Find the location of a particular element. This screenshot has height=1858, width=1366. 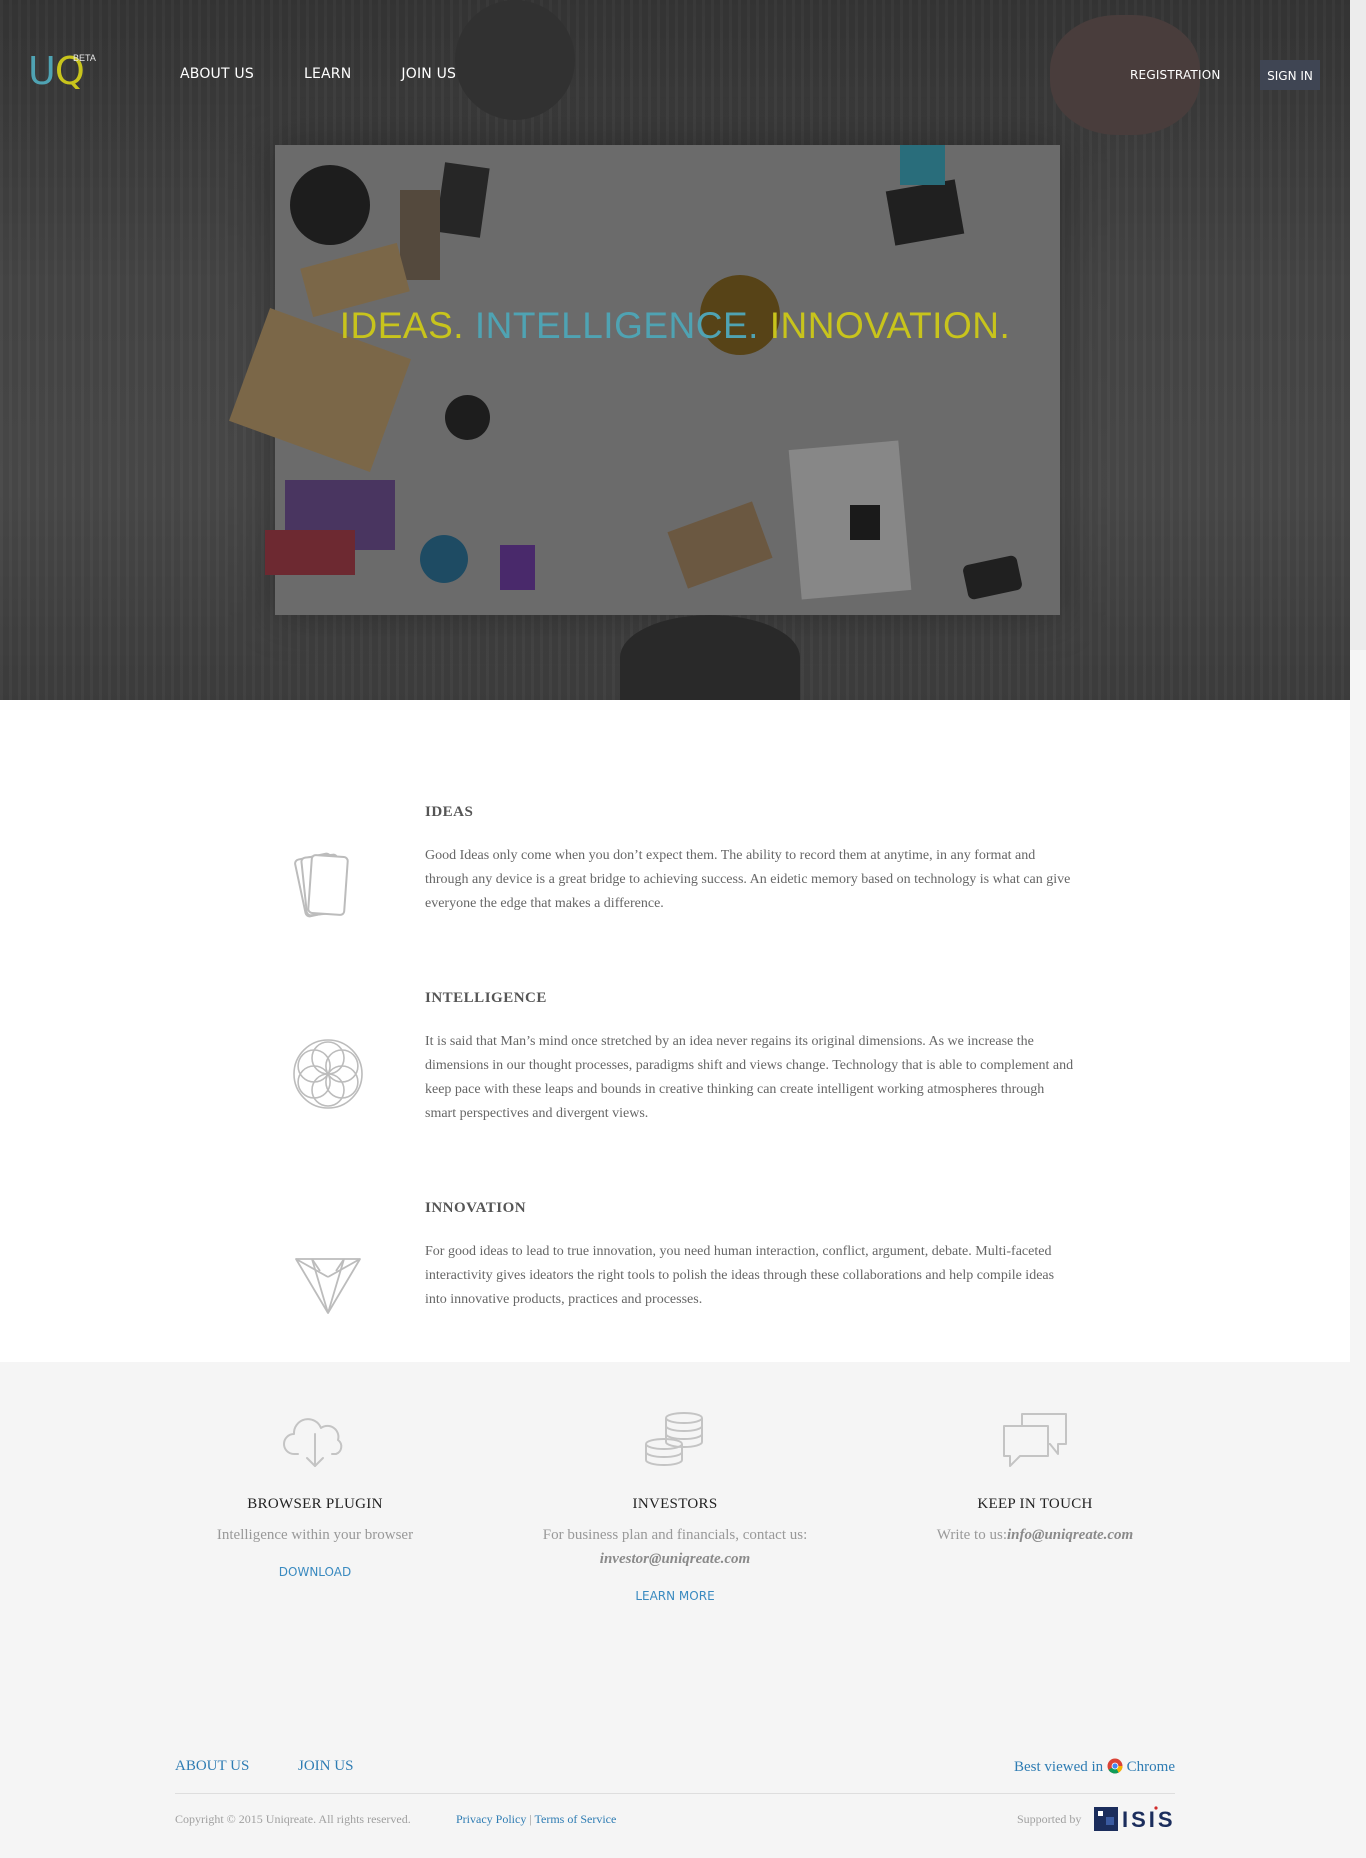

sign-in-button: SIGN IN is located at coordinates (1290, 75).